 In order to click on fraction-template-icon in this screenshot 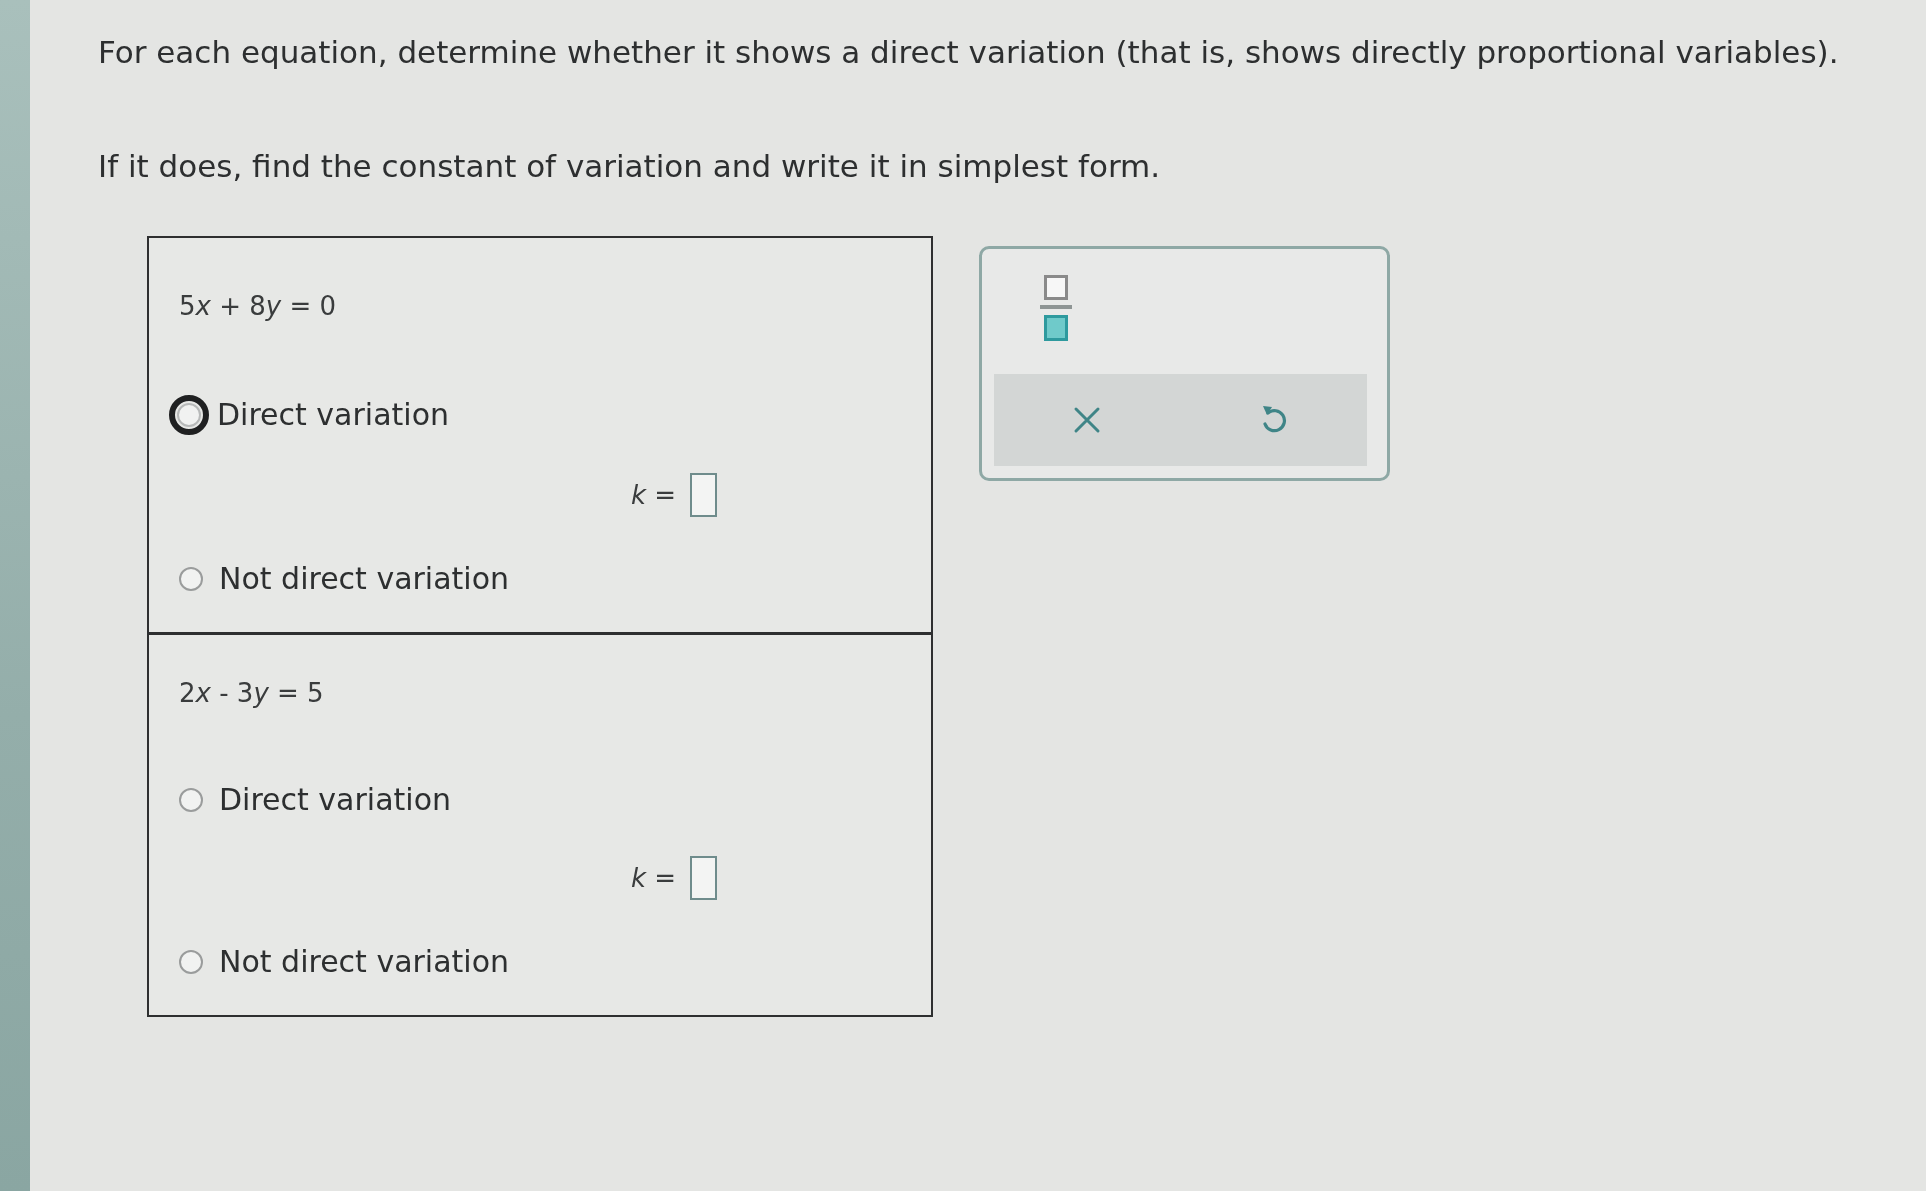, I will do `click(1056, 308)`.